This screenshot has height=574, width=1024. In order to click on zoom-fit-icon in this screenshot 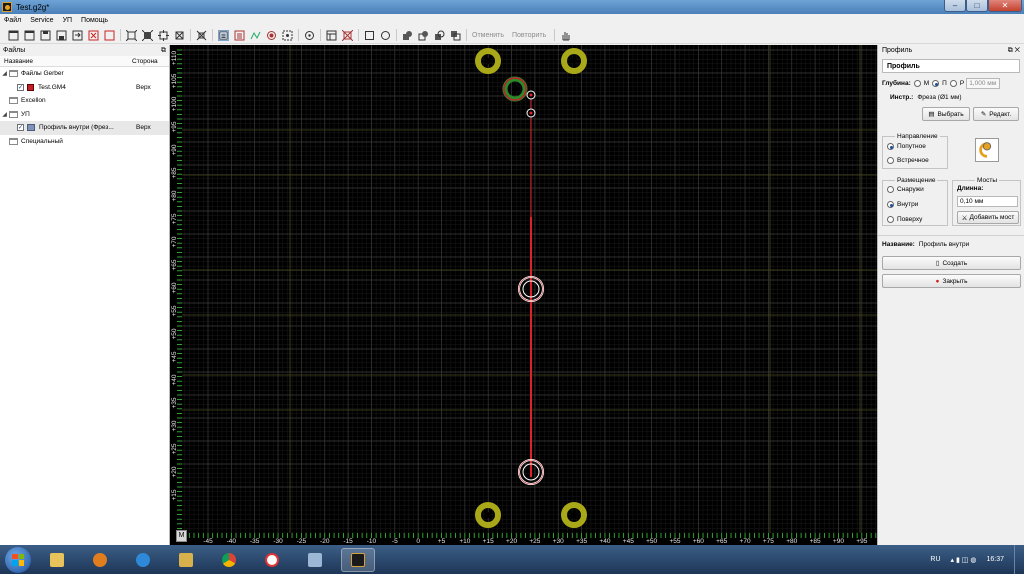, I will do `click(131, 35)`.